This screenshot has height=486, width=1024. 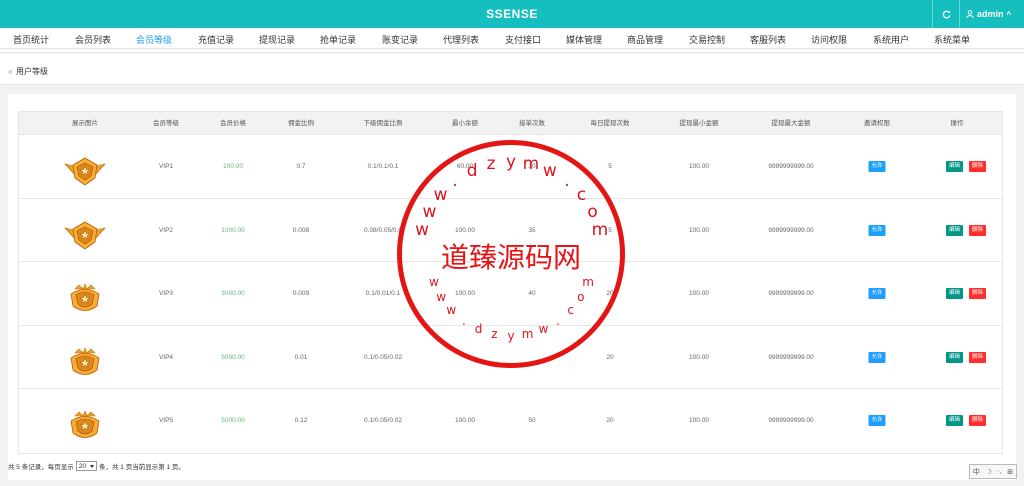 What do you see at coordinates (93, 40) in the screenshot?
I see `nav-member-list: 会员列表` at bounding box center [93, 40].